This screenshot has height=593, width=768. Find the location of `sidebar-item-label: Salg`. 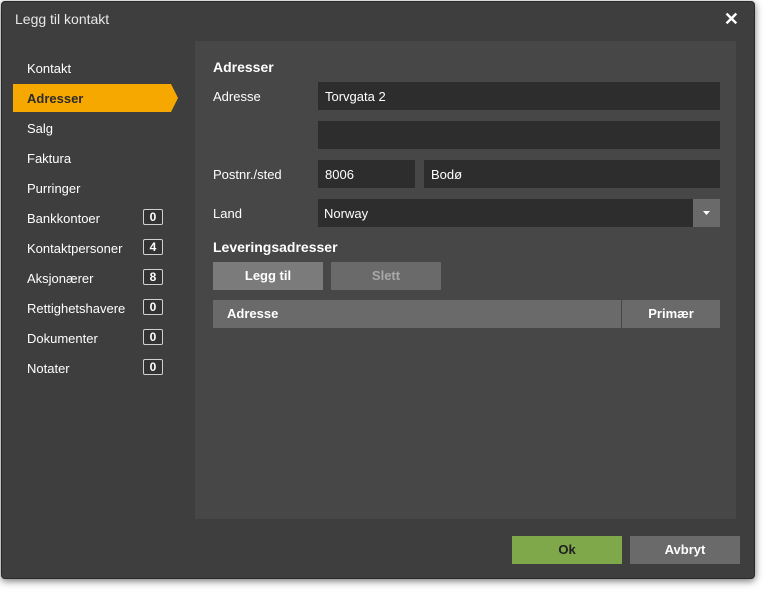

sidebar-item-label: Salg is located at coordinates (40, 128).